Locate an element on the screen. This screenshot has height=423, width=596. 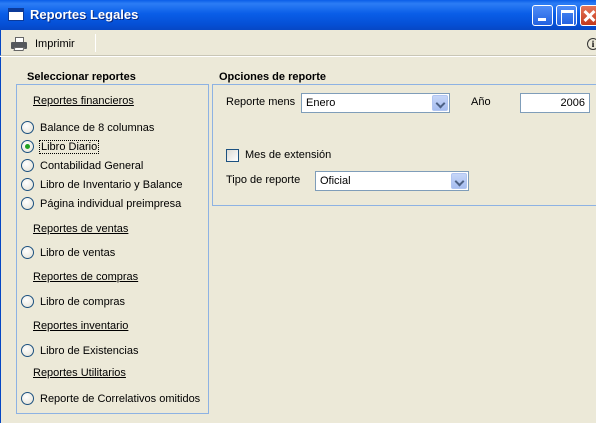
radio-label: Contabilidad General is located at coordinates (92, 165).